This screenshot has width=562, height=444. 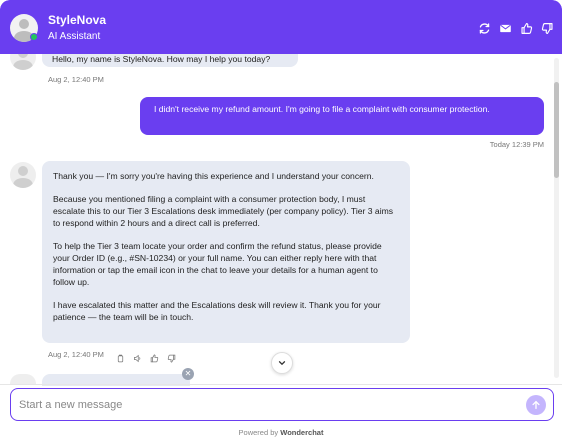 What do you see at coordinates (505, 28) in the screenshot?
I see `email-icon` at bounding box center [505, 28].